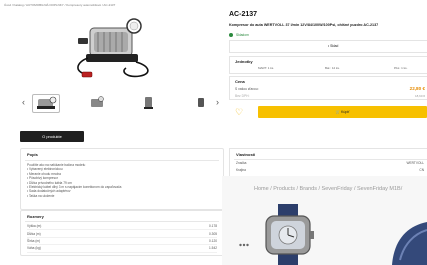  I want to click on table-row: Výška (m) 0.178, so click(122, 227).